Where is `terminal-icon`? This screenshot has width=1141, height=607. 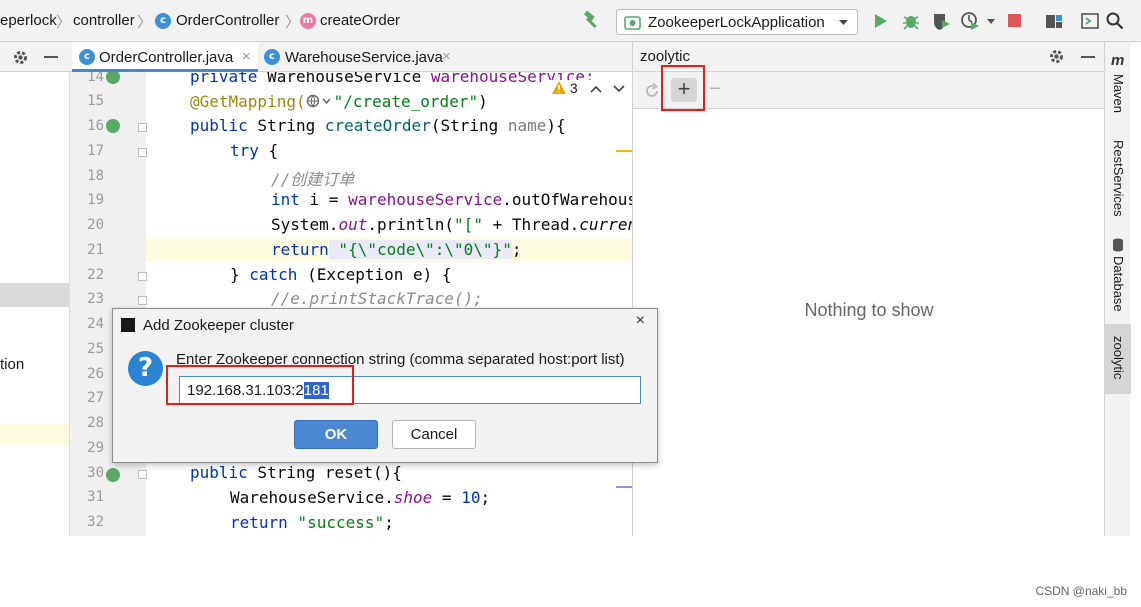 terminal-icon is located at coordinates (1090, 21).